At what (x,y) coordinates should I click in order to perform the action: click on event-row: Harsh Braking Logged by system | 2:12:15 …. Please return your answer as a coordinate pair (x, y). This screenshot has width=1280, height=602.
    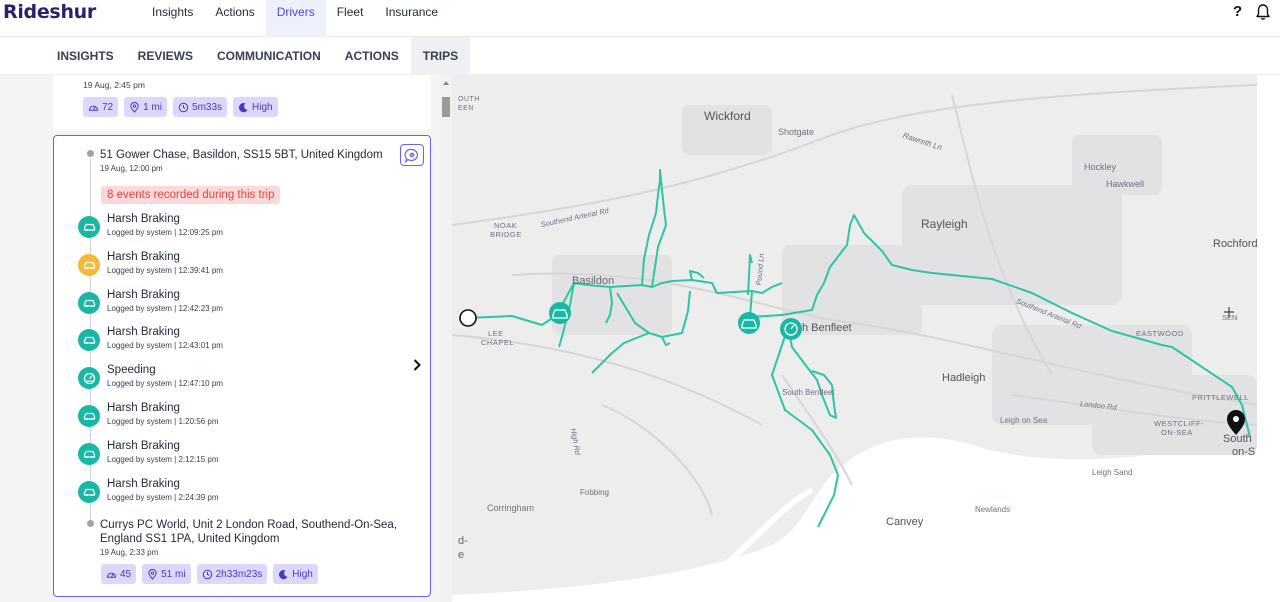
    Looking at the image, I should click on (228, 456).